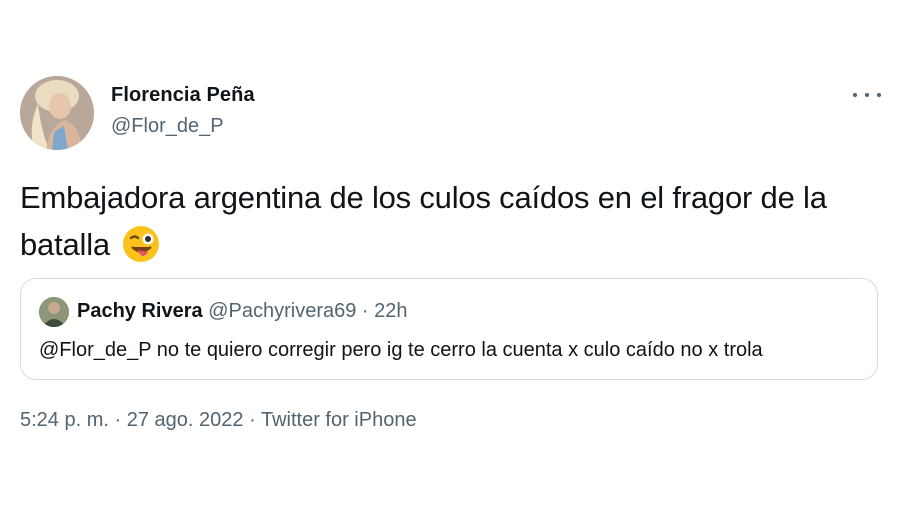  What do you see at coordinates (64, 420) in the screenshot?
I see `tweet-time: 5:24 p. m.` at bounding box center [64, 420].